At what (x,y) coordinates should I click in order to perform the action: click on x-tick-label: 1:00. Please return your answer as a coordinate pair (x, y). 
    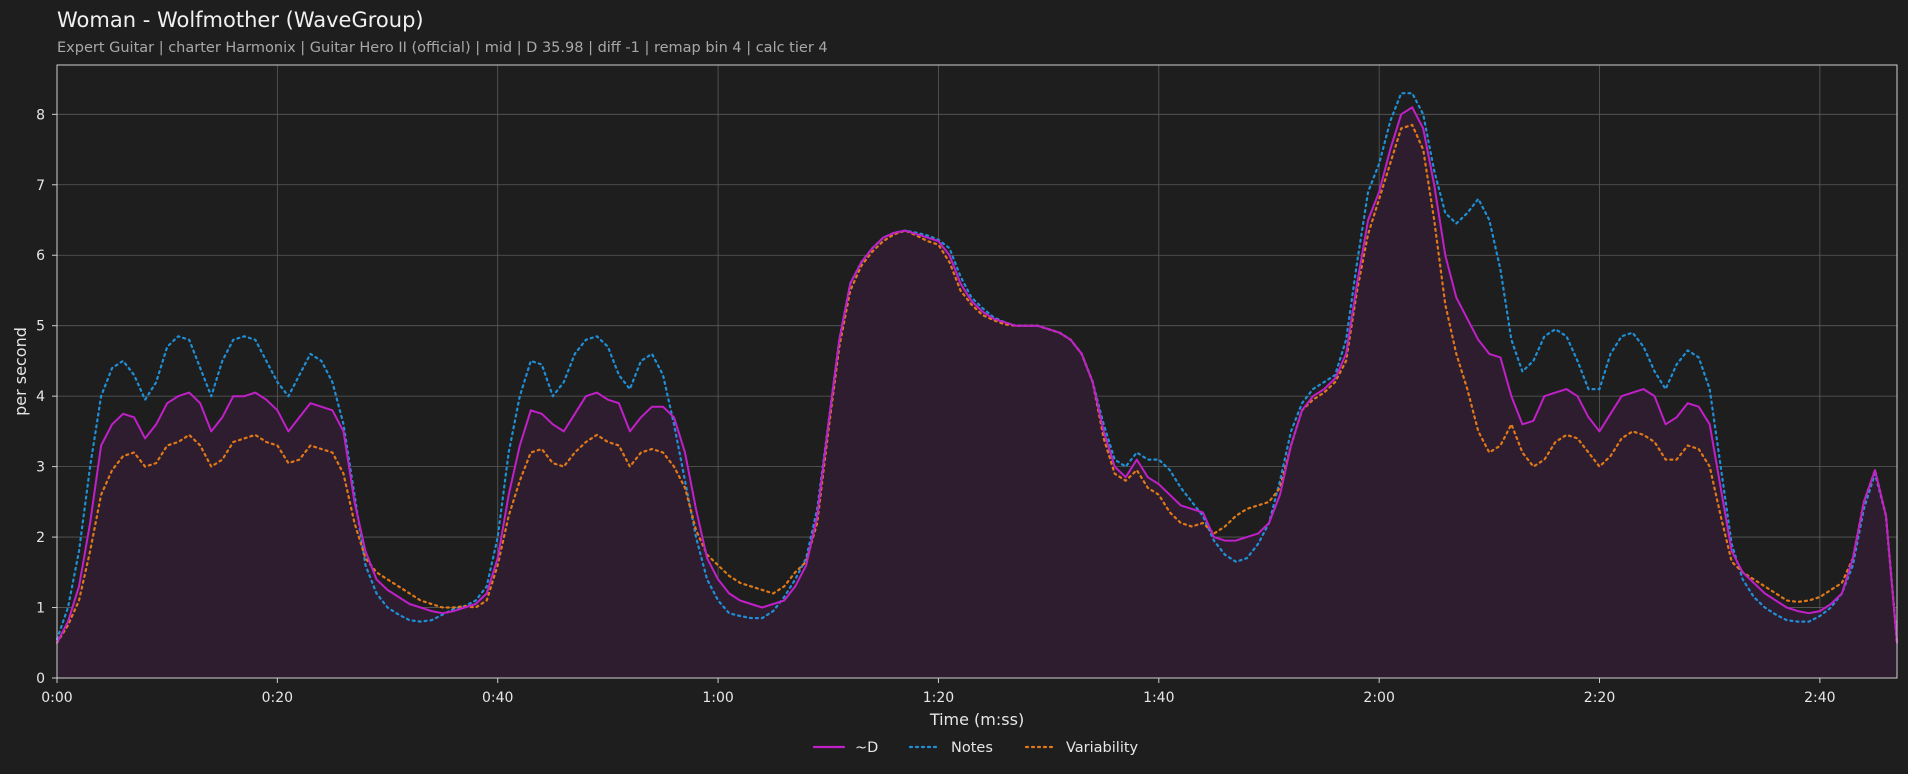
    Looking at the image, I should click on (717, 698).